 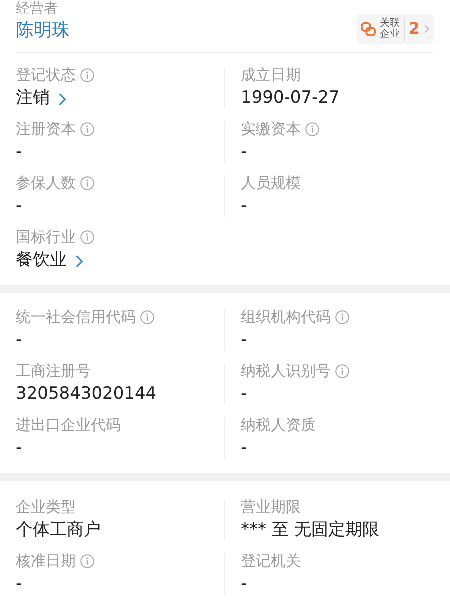 What do you see at coordinates (58, 530) in the screenshot?
I see `field-value: 个体工商户` at bounding box center [58, 530].